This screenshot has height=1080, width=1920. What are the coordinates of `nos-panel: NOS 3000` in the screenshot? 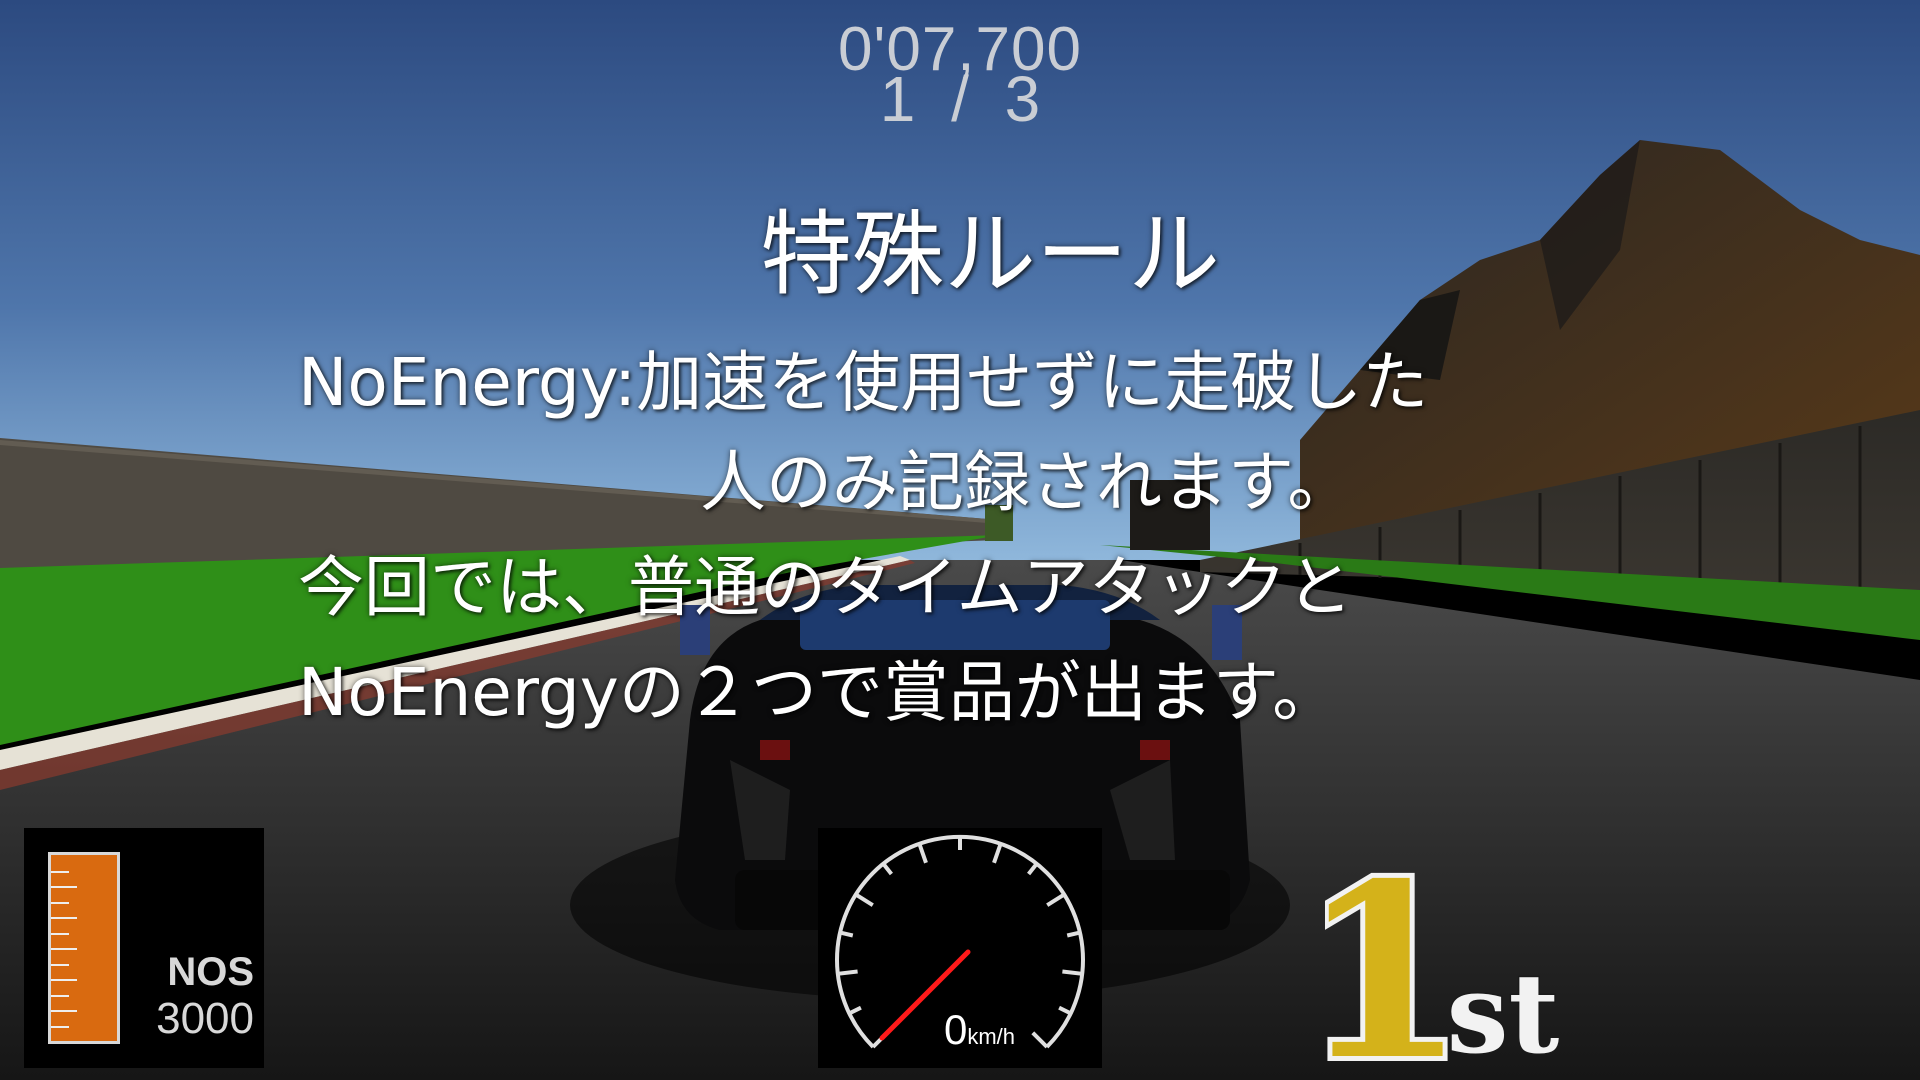 It's located at (144, 948).